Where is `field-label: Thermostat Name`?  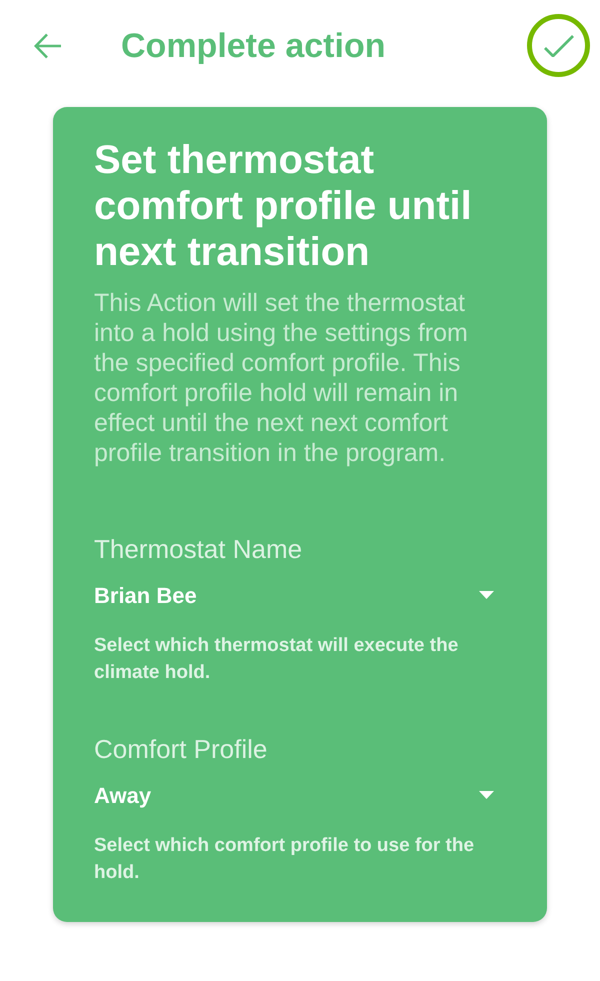 field-label: Thermostat Name is located at coordinates (199, 549).